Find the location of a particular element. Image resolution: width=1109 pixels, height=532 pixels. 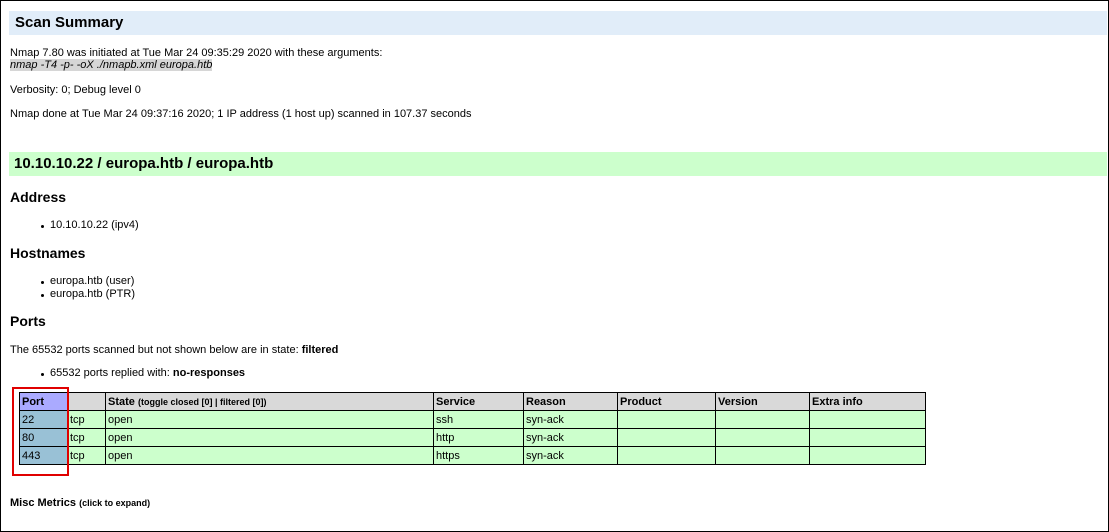

product-column-header: Product is located at coordinates (666, 401).